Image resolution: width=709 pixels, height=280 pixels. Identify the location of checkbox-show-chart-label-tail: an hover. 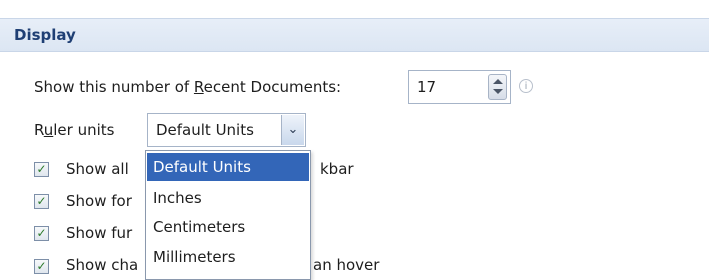
(346, 265).